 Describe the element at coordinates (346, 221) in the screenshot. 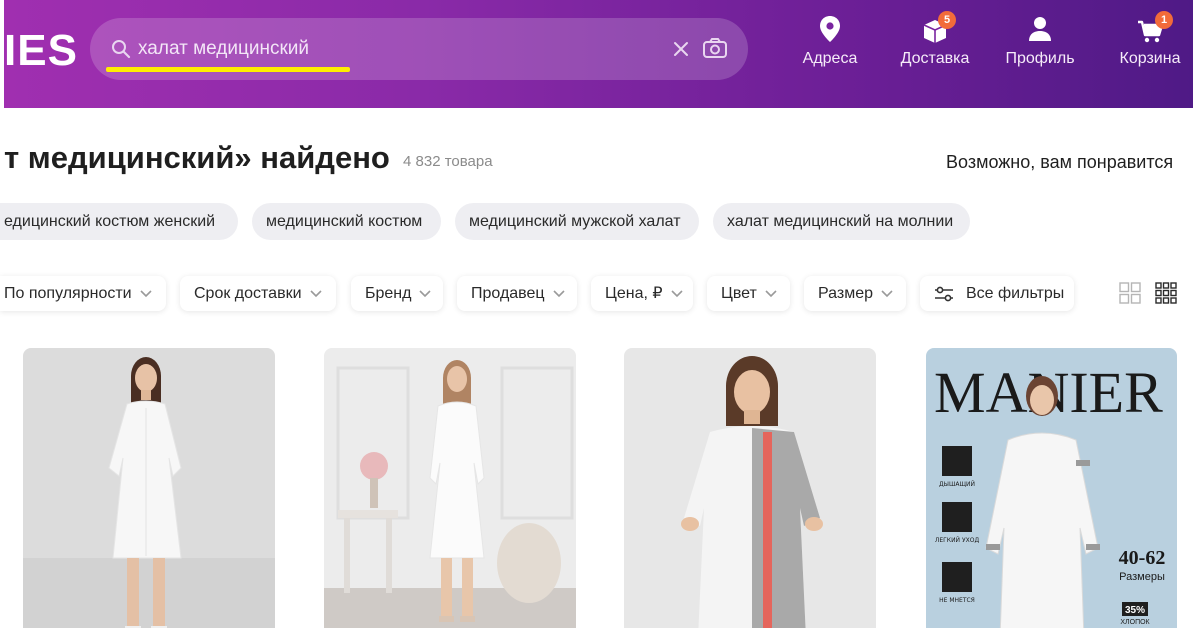

I see `suggestion-chip: медицинский костюм` at that location.